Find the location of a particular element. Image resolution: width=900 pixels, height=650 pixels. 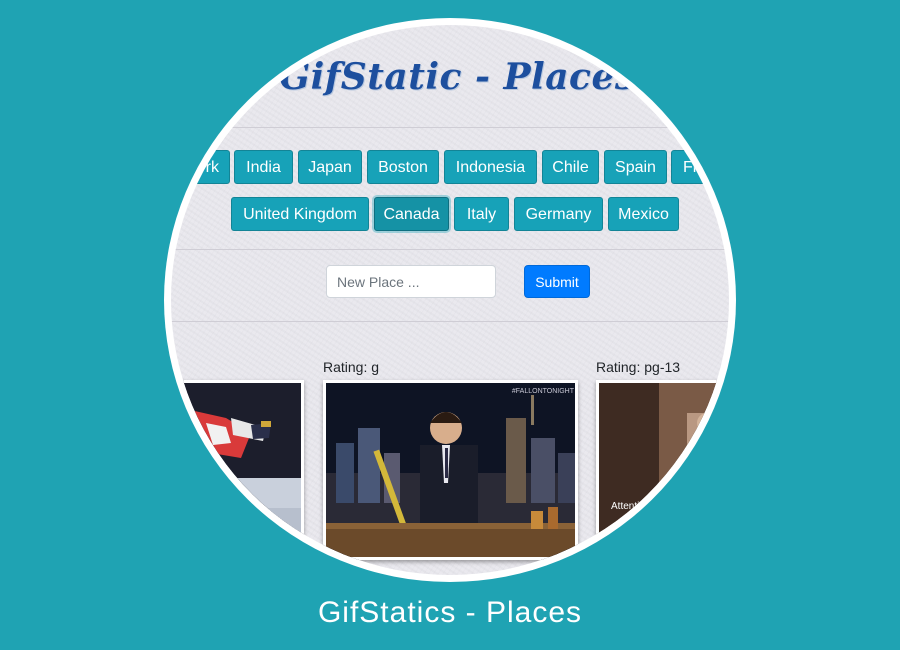

hockey-scene is located at coordinates (236, 470).